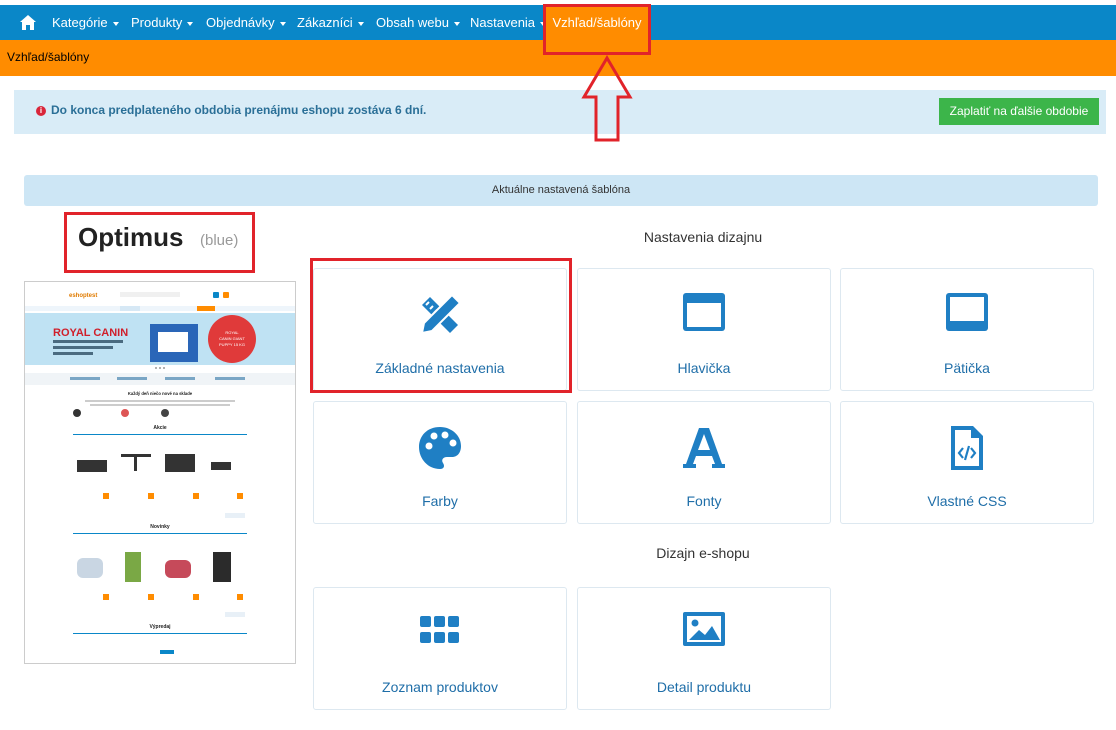  I want to click on card-paticka: Pätička, so click(967, 329).